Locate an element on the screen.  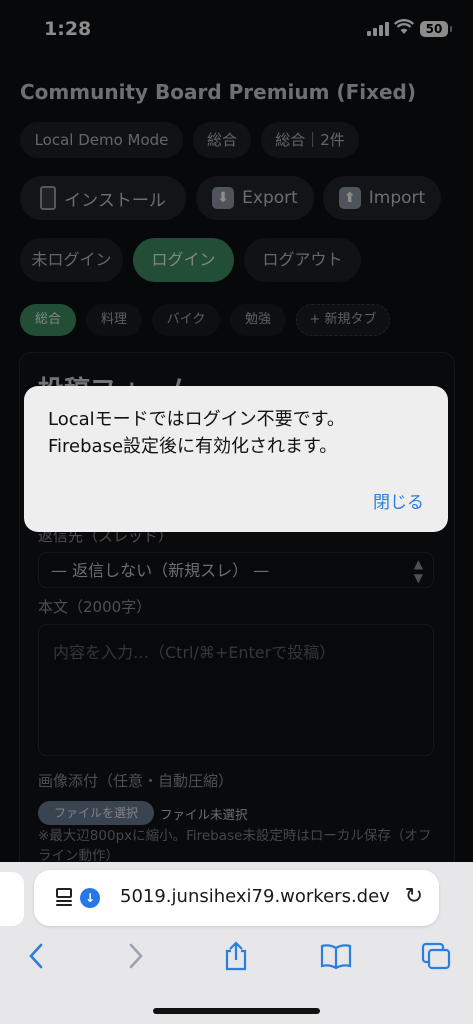
back-button is located at coordinates (36, 956).